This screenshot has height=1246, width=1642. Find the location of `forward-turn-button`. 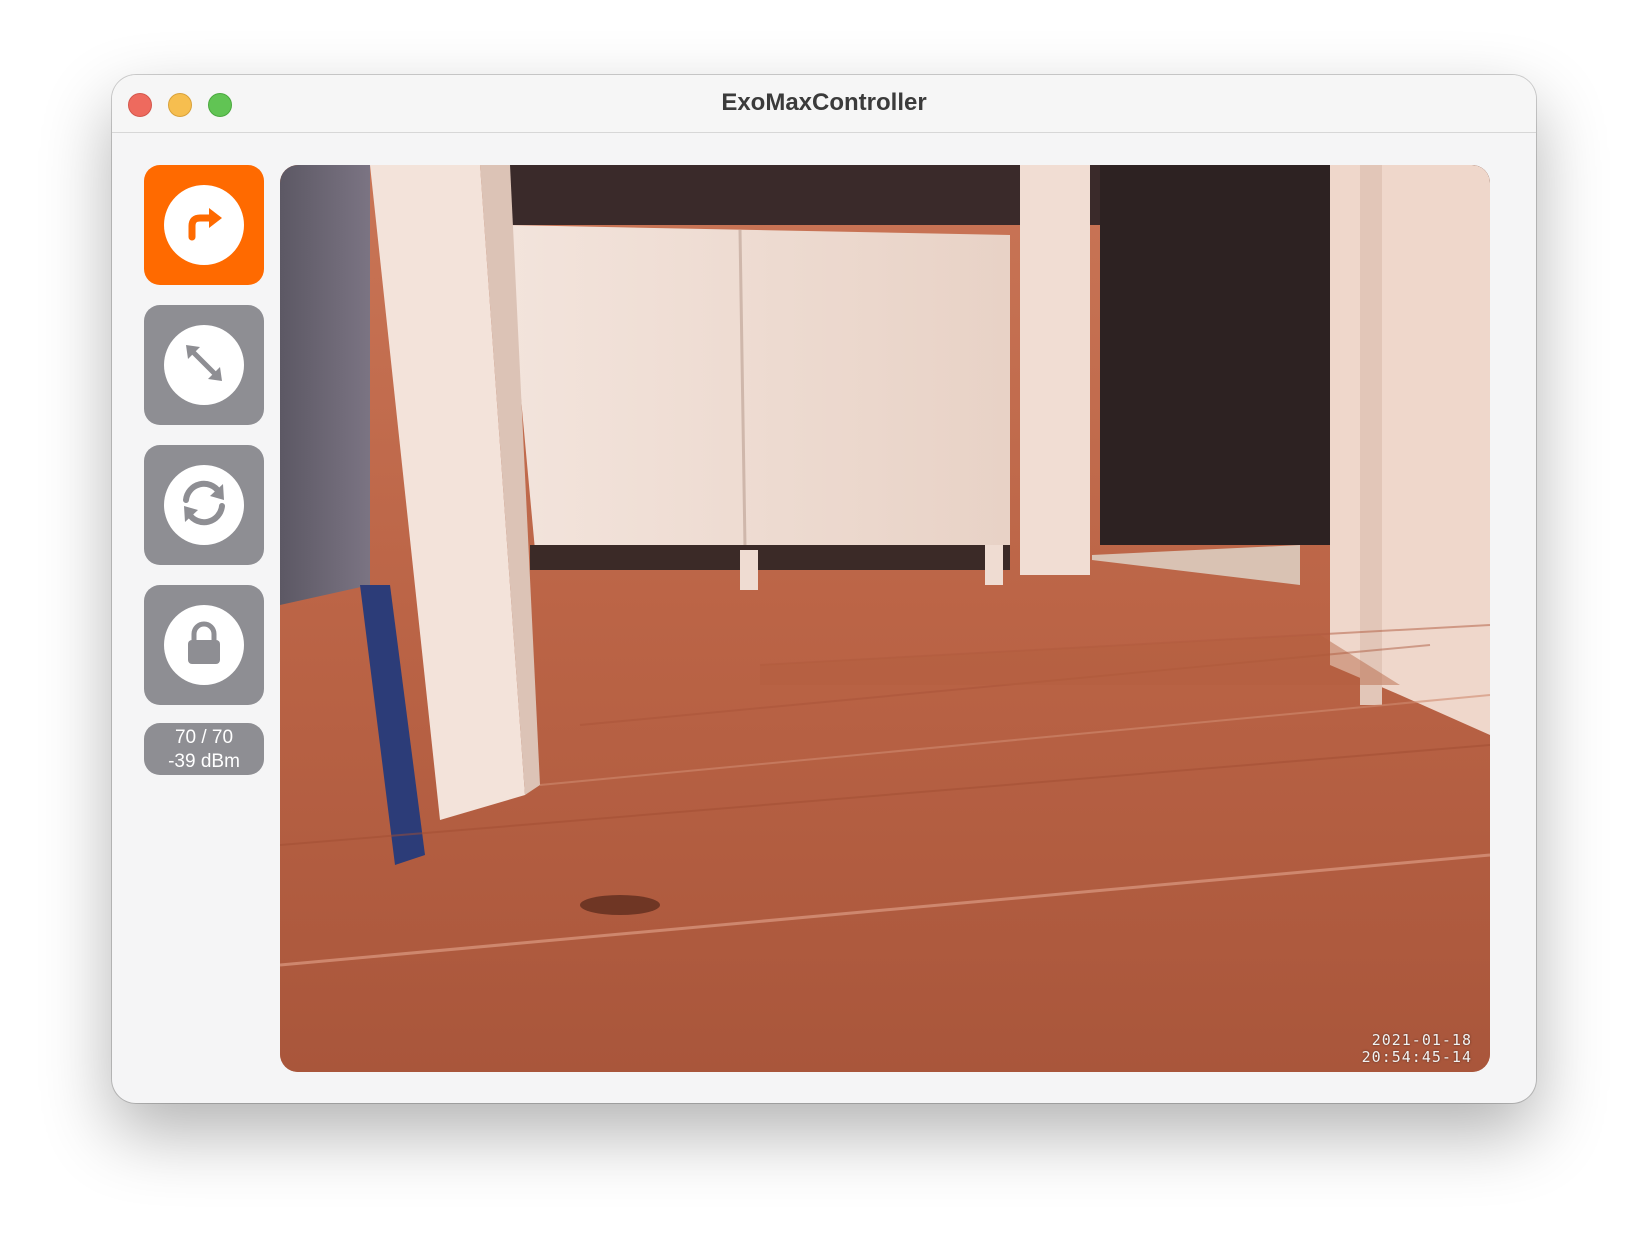

forward-turn-button is located at coordinates (204, 225).